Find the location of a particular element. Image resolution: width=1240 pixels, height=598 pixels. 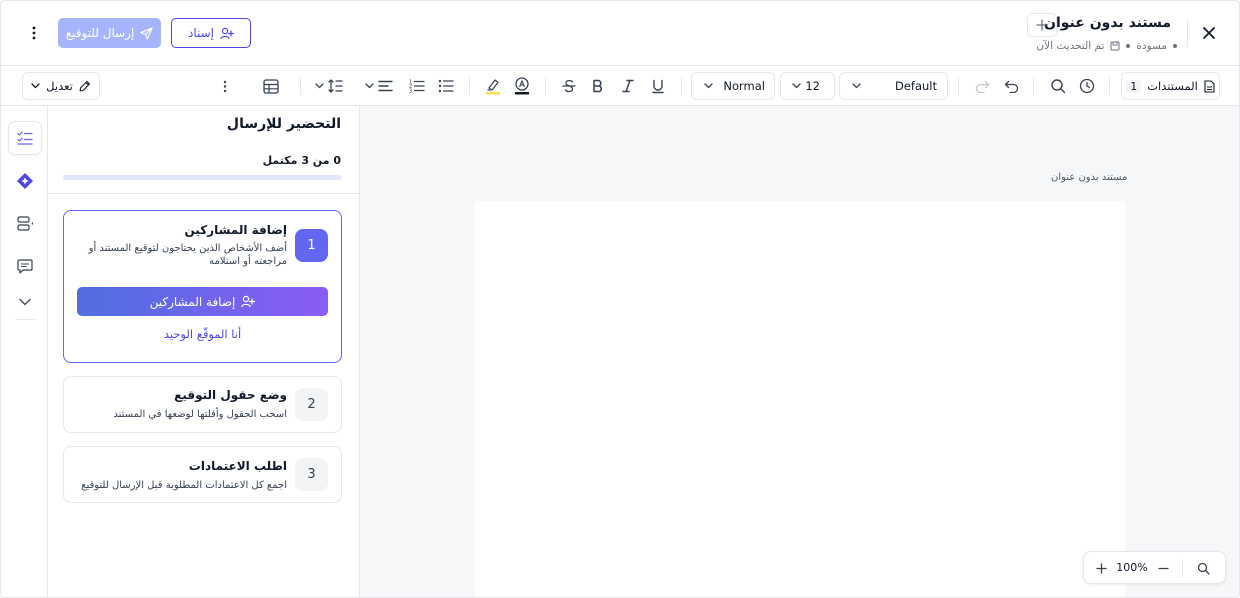

rail-expand-button is located at coordinates (25, 302).